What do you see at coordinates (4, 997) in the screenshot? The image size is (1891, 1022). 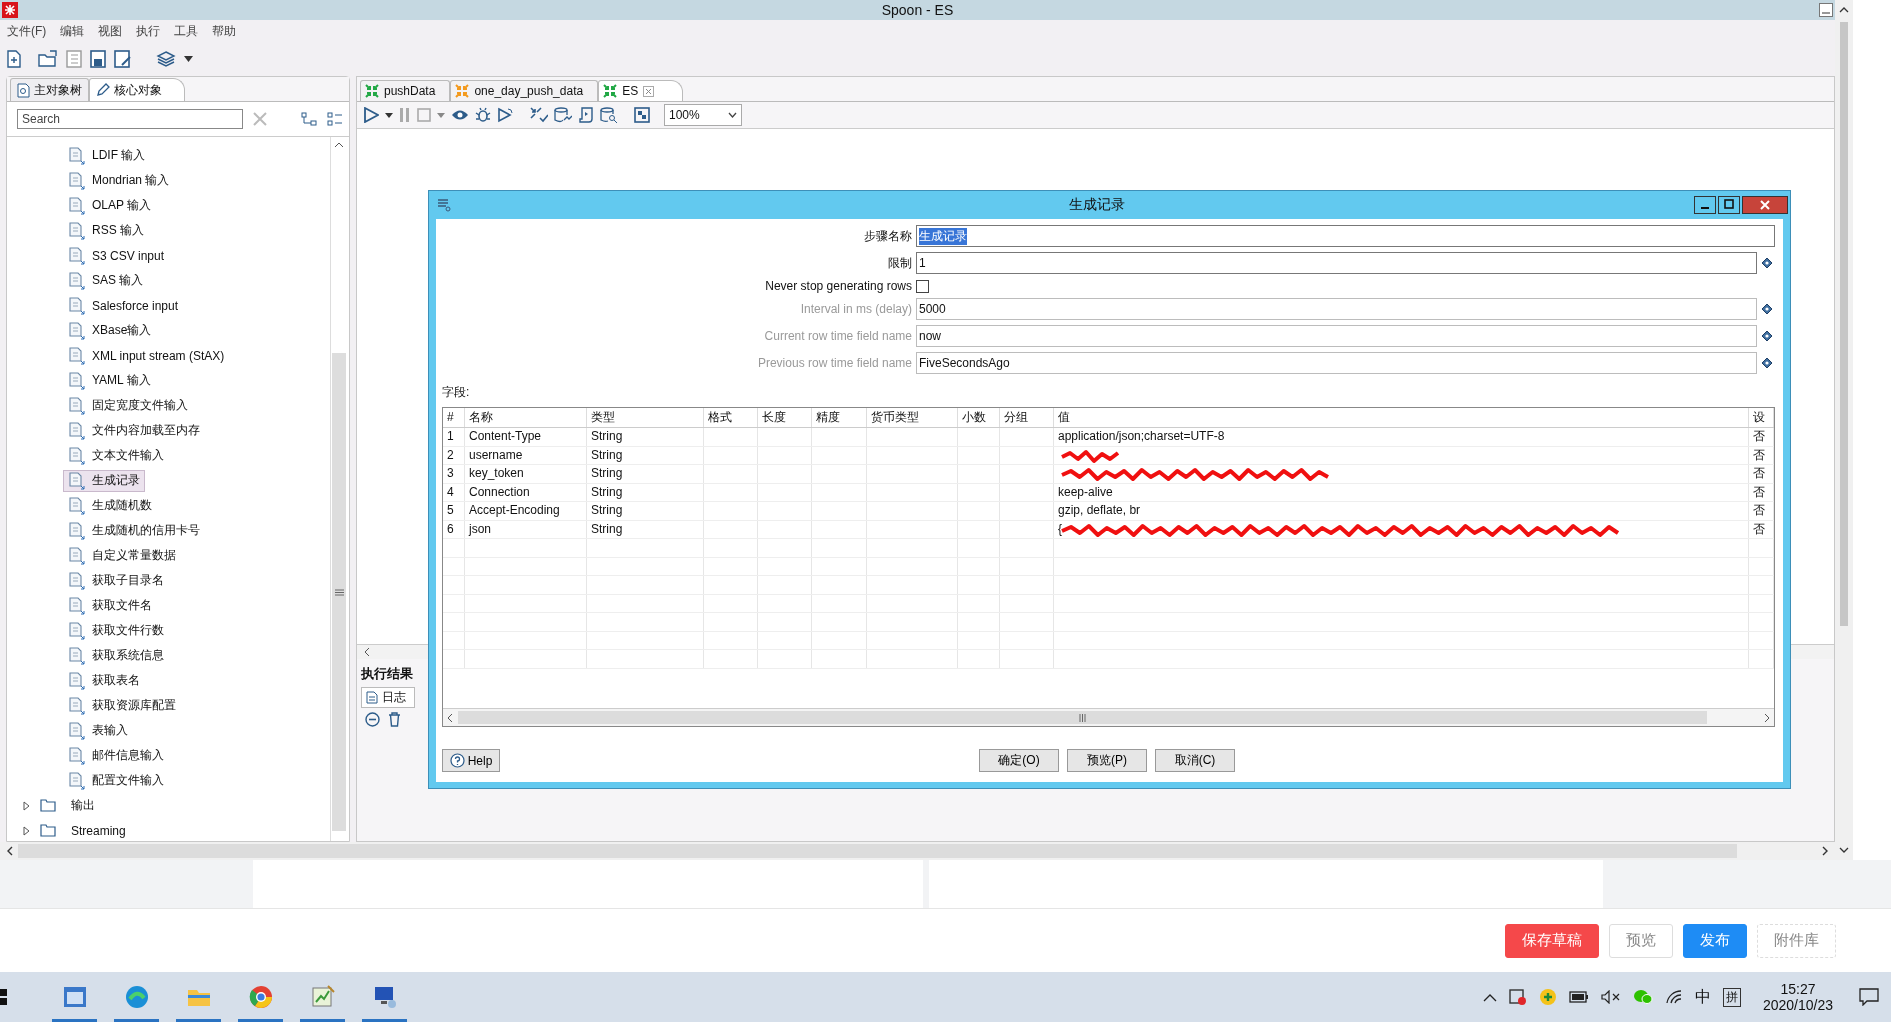 I see `start-icon` at bounding box center [4, 997].